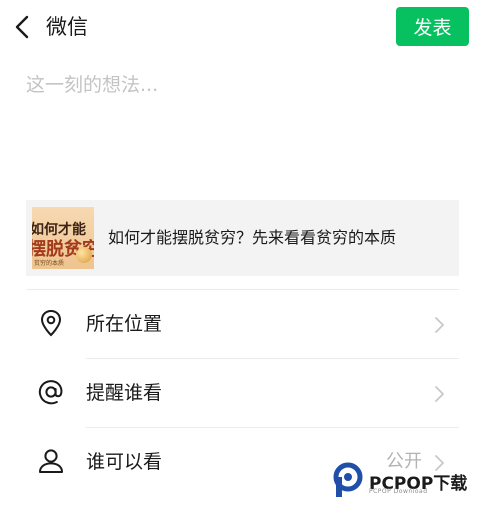 This screenshot has height=506, width=479. I want to click on mention-row: 提醒谁看, so click(242, 393).